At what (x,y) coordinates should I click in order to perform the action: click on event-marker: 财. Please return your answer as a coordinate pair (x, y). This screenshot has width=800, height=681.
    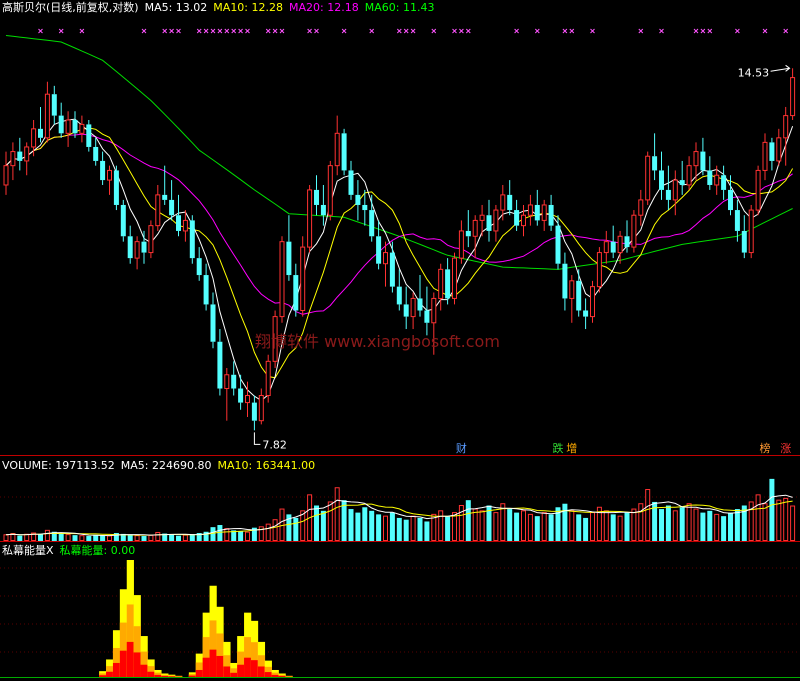
    Looking at the image, I should click on (461, 448).